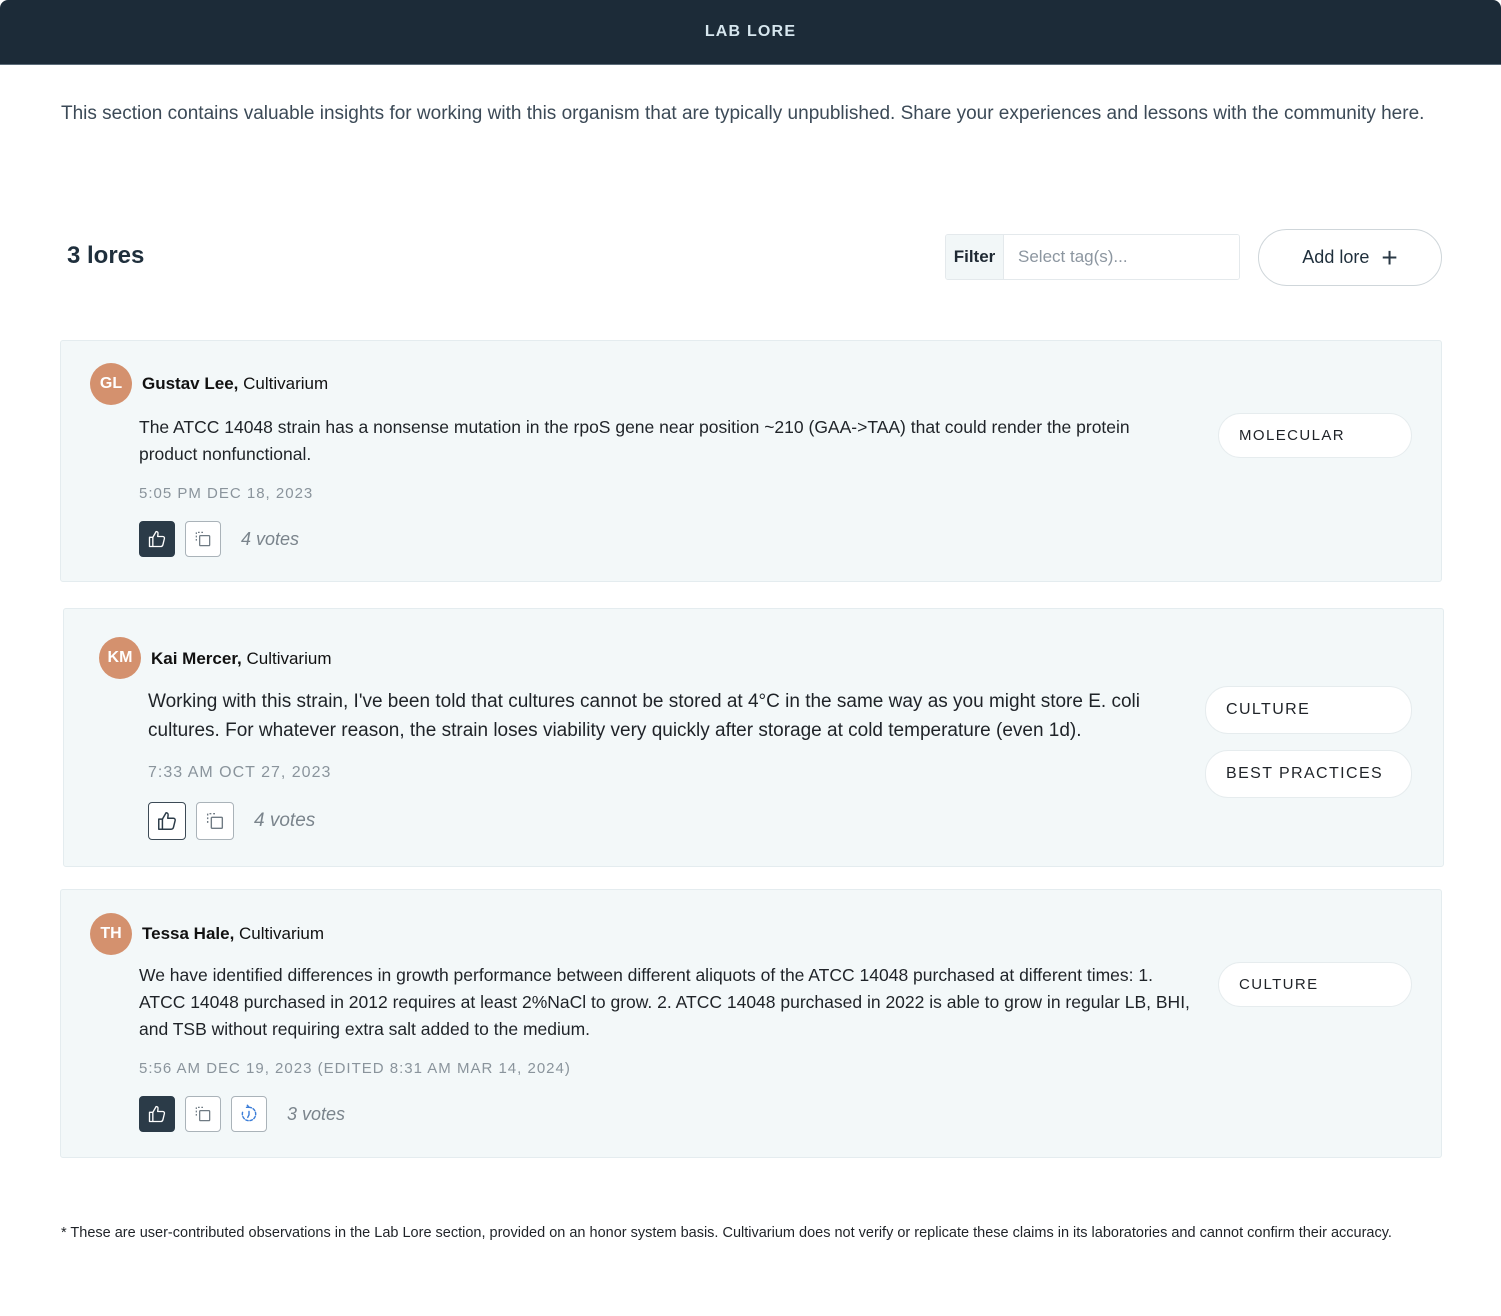 The width and height of the screenshot is (1501, 1316). I want to click on lab-lore-header: LAB LORE, so click(750, 32).